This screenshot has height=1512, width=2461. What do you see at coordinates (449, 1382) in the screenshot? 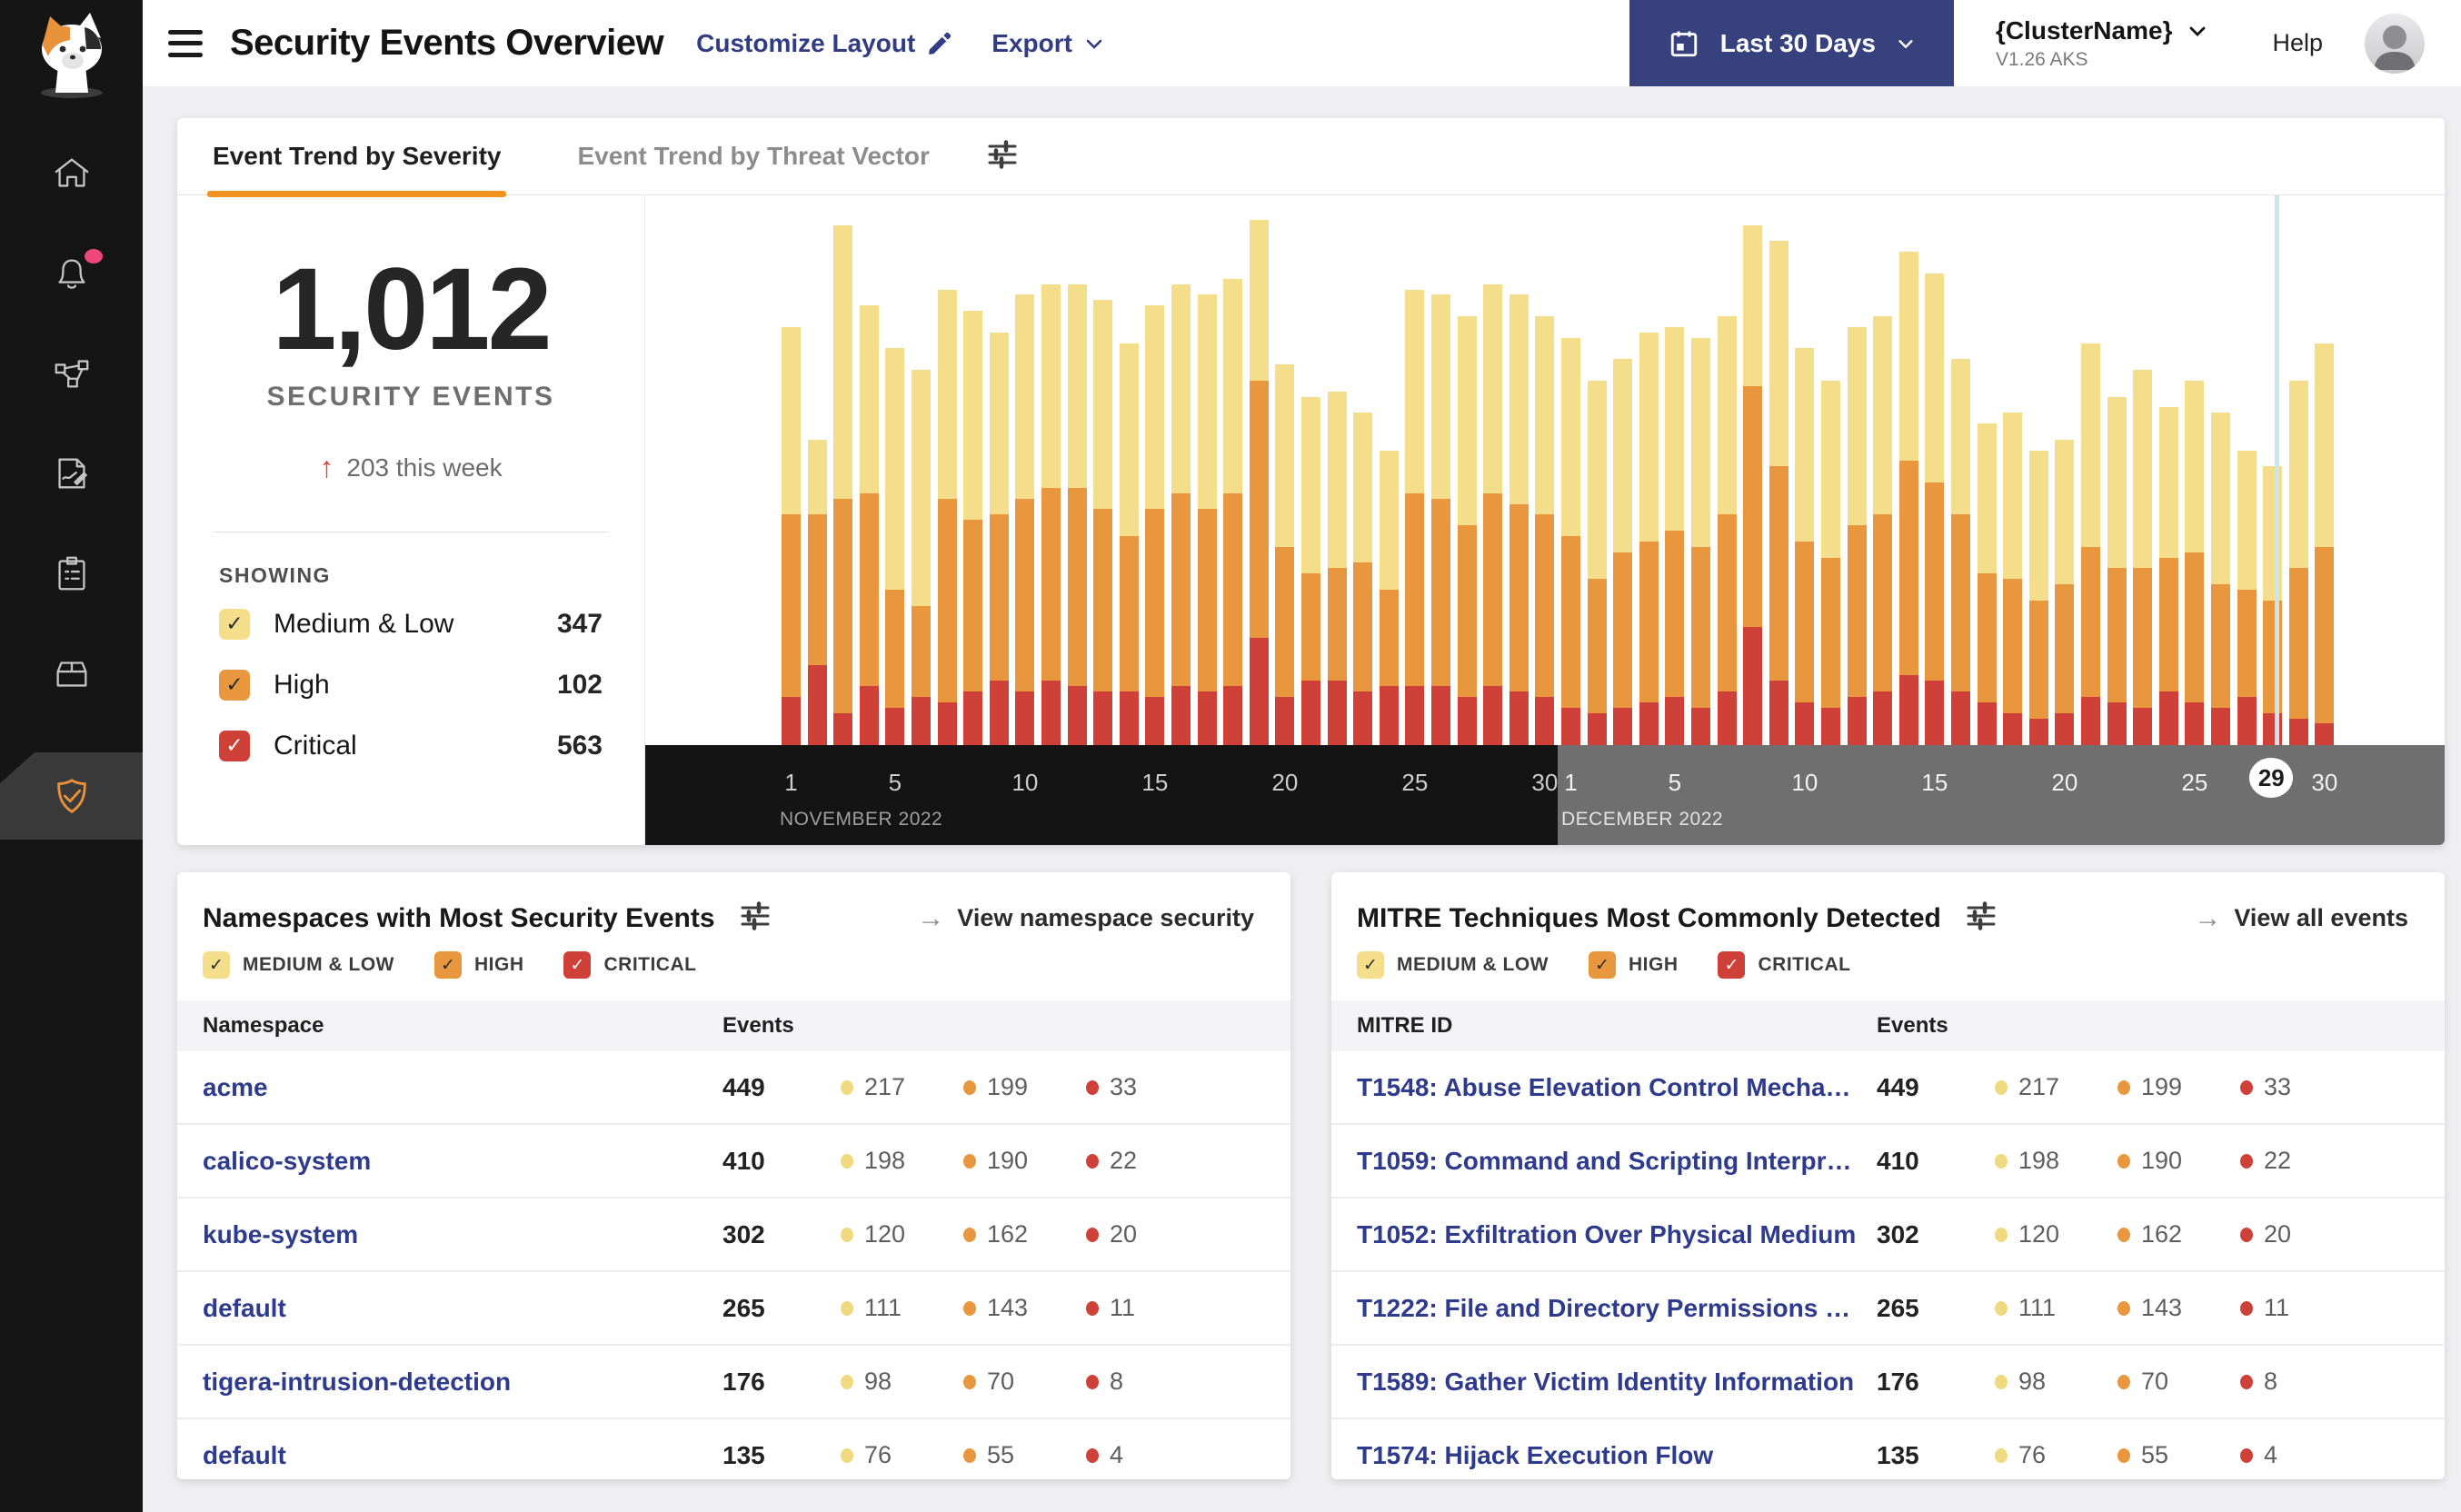
I see `row-link: tigera-intrusion-detection` at bounding box center [449, 1382].